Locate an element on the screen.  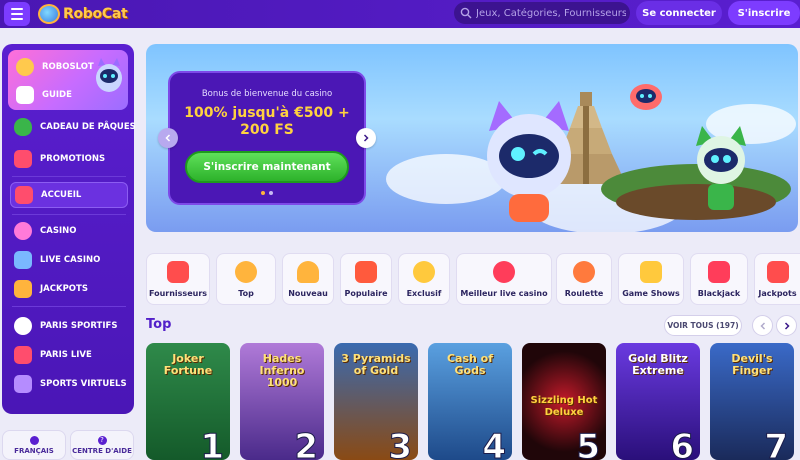
roulette-chip-icon is located at coordinates (504, 272).